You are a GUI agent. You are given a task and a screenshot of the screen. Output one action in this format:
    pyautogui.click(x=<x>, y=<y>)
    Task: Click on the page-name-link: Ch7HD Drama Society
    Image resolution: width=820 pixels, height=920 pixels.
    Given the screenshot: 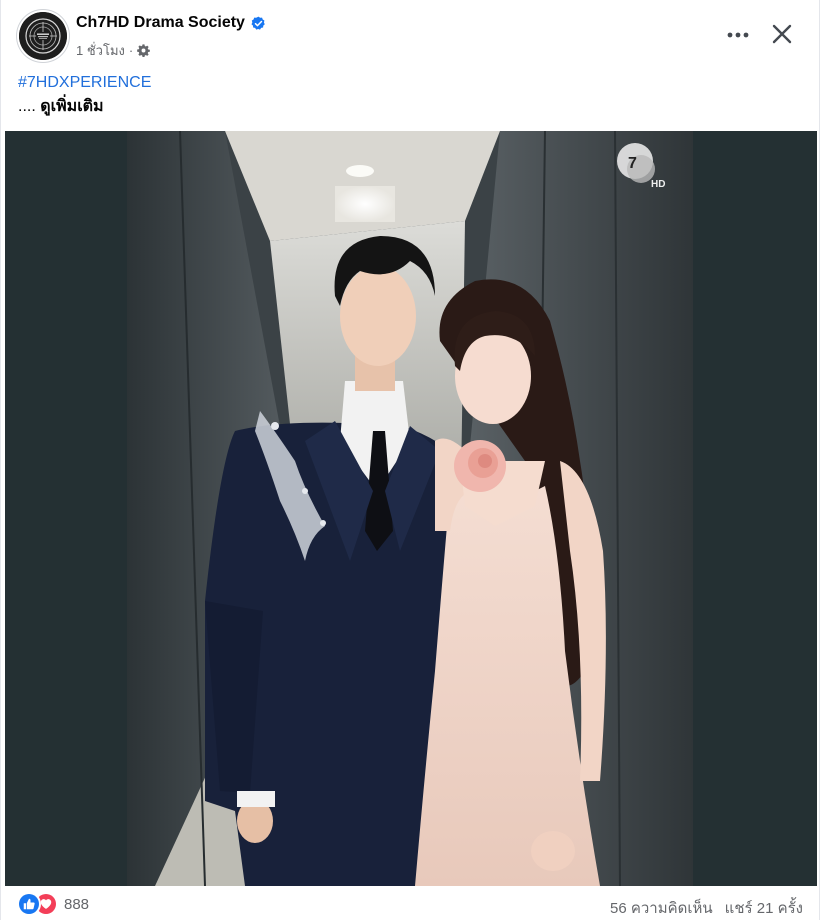 What is the action you would take?
    pyautogui.click(x=160, y=23)
    